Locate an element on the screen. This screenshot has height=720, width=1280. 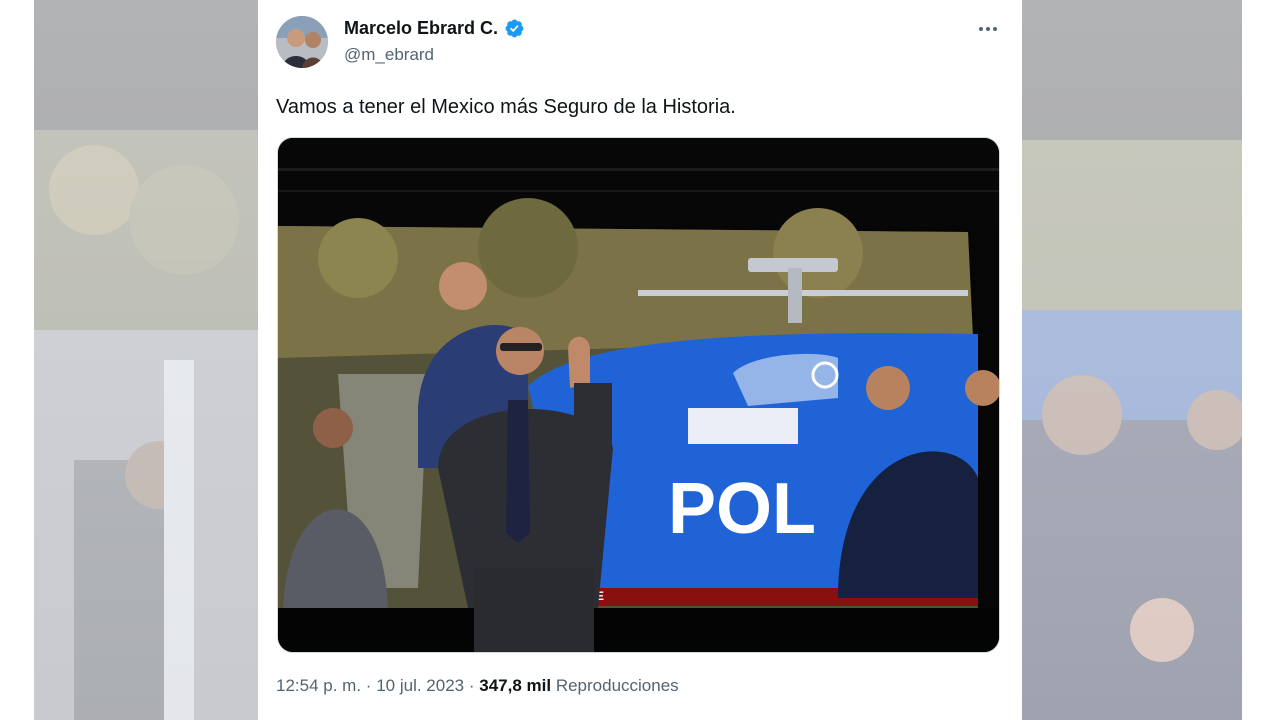
tweet-time: 12:54 p. m. is located at coordinates (318, 685).